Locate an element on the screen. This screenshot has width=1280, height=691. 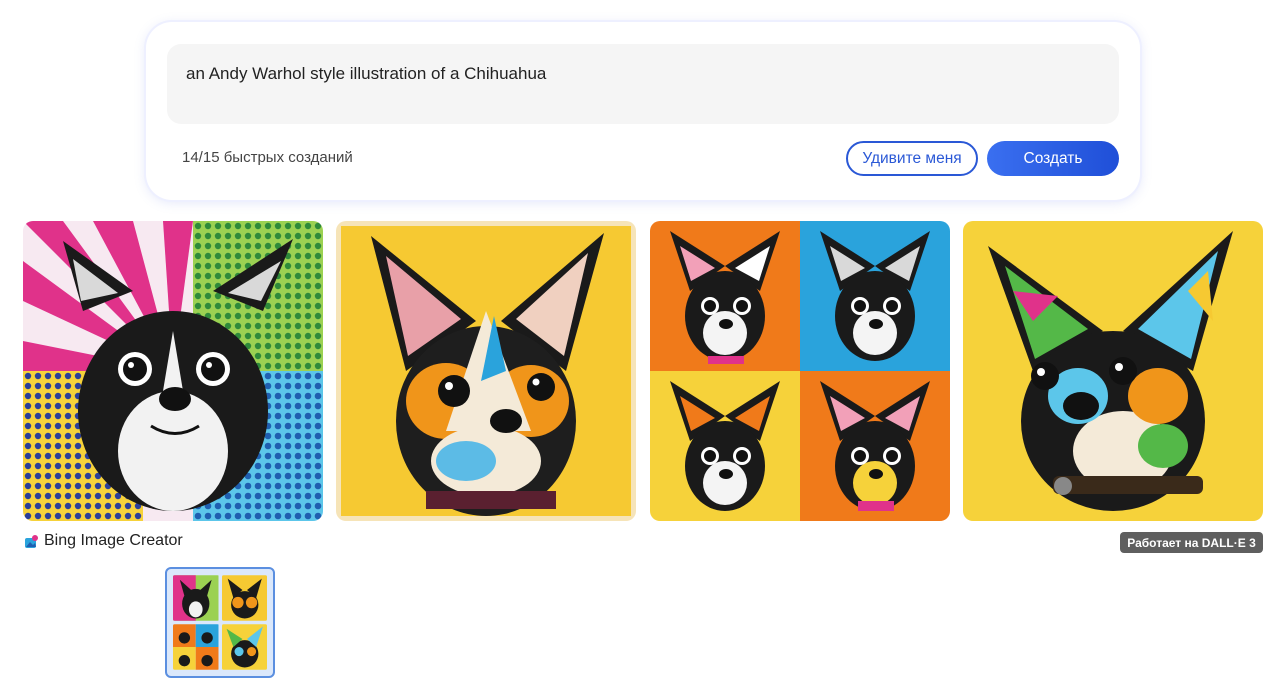
create-button: Создать is located at coordinates (1053, 158).